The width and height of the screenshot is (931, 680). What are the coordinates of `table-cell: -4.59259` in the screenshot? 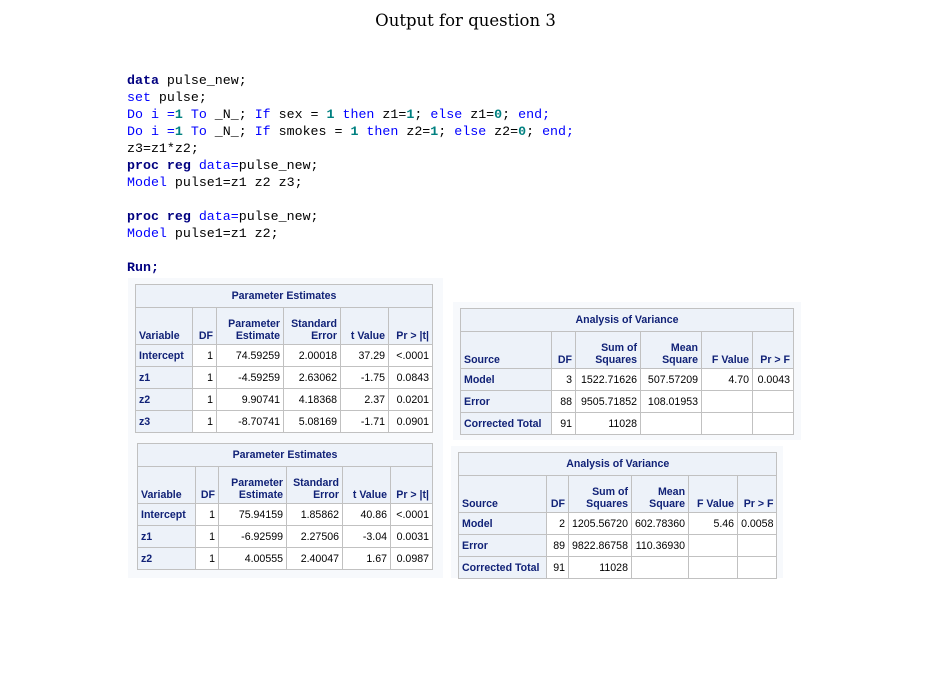 It's located at (250, 377).